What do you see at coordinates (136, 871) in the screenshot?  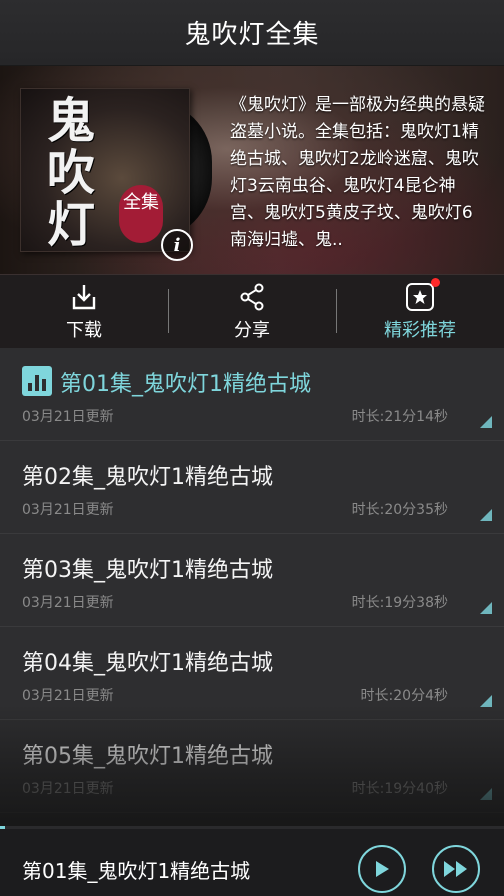 I see `now-playing-title: 第01集_鬼吹灯1精绝古城` at bounding box center [136, 871].